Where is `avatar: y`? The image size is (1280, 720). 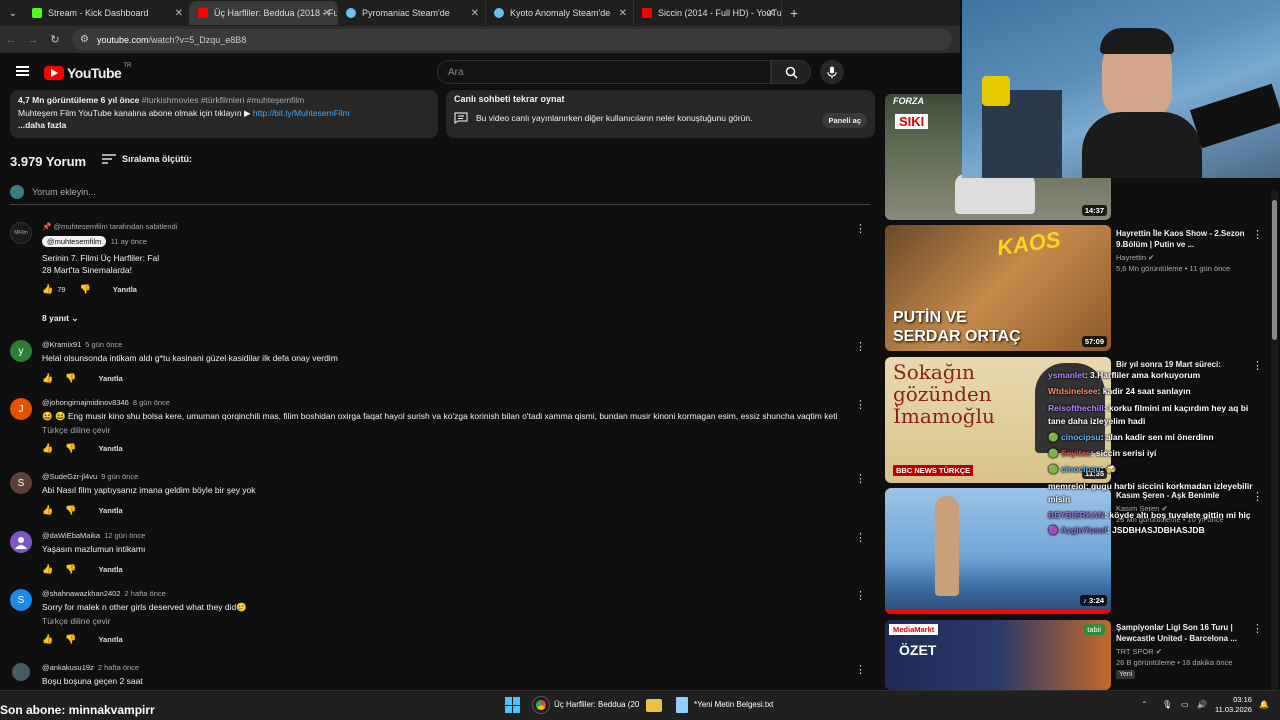
avatar: y is located at coordinates (21, 351).